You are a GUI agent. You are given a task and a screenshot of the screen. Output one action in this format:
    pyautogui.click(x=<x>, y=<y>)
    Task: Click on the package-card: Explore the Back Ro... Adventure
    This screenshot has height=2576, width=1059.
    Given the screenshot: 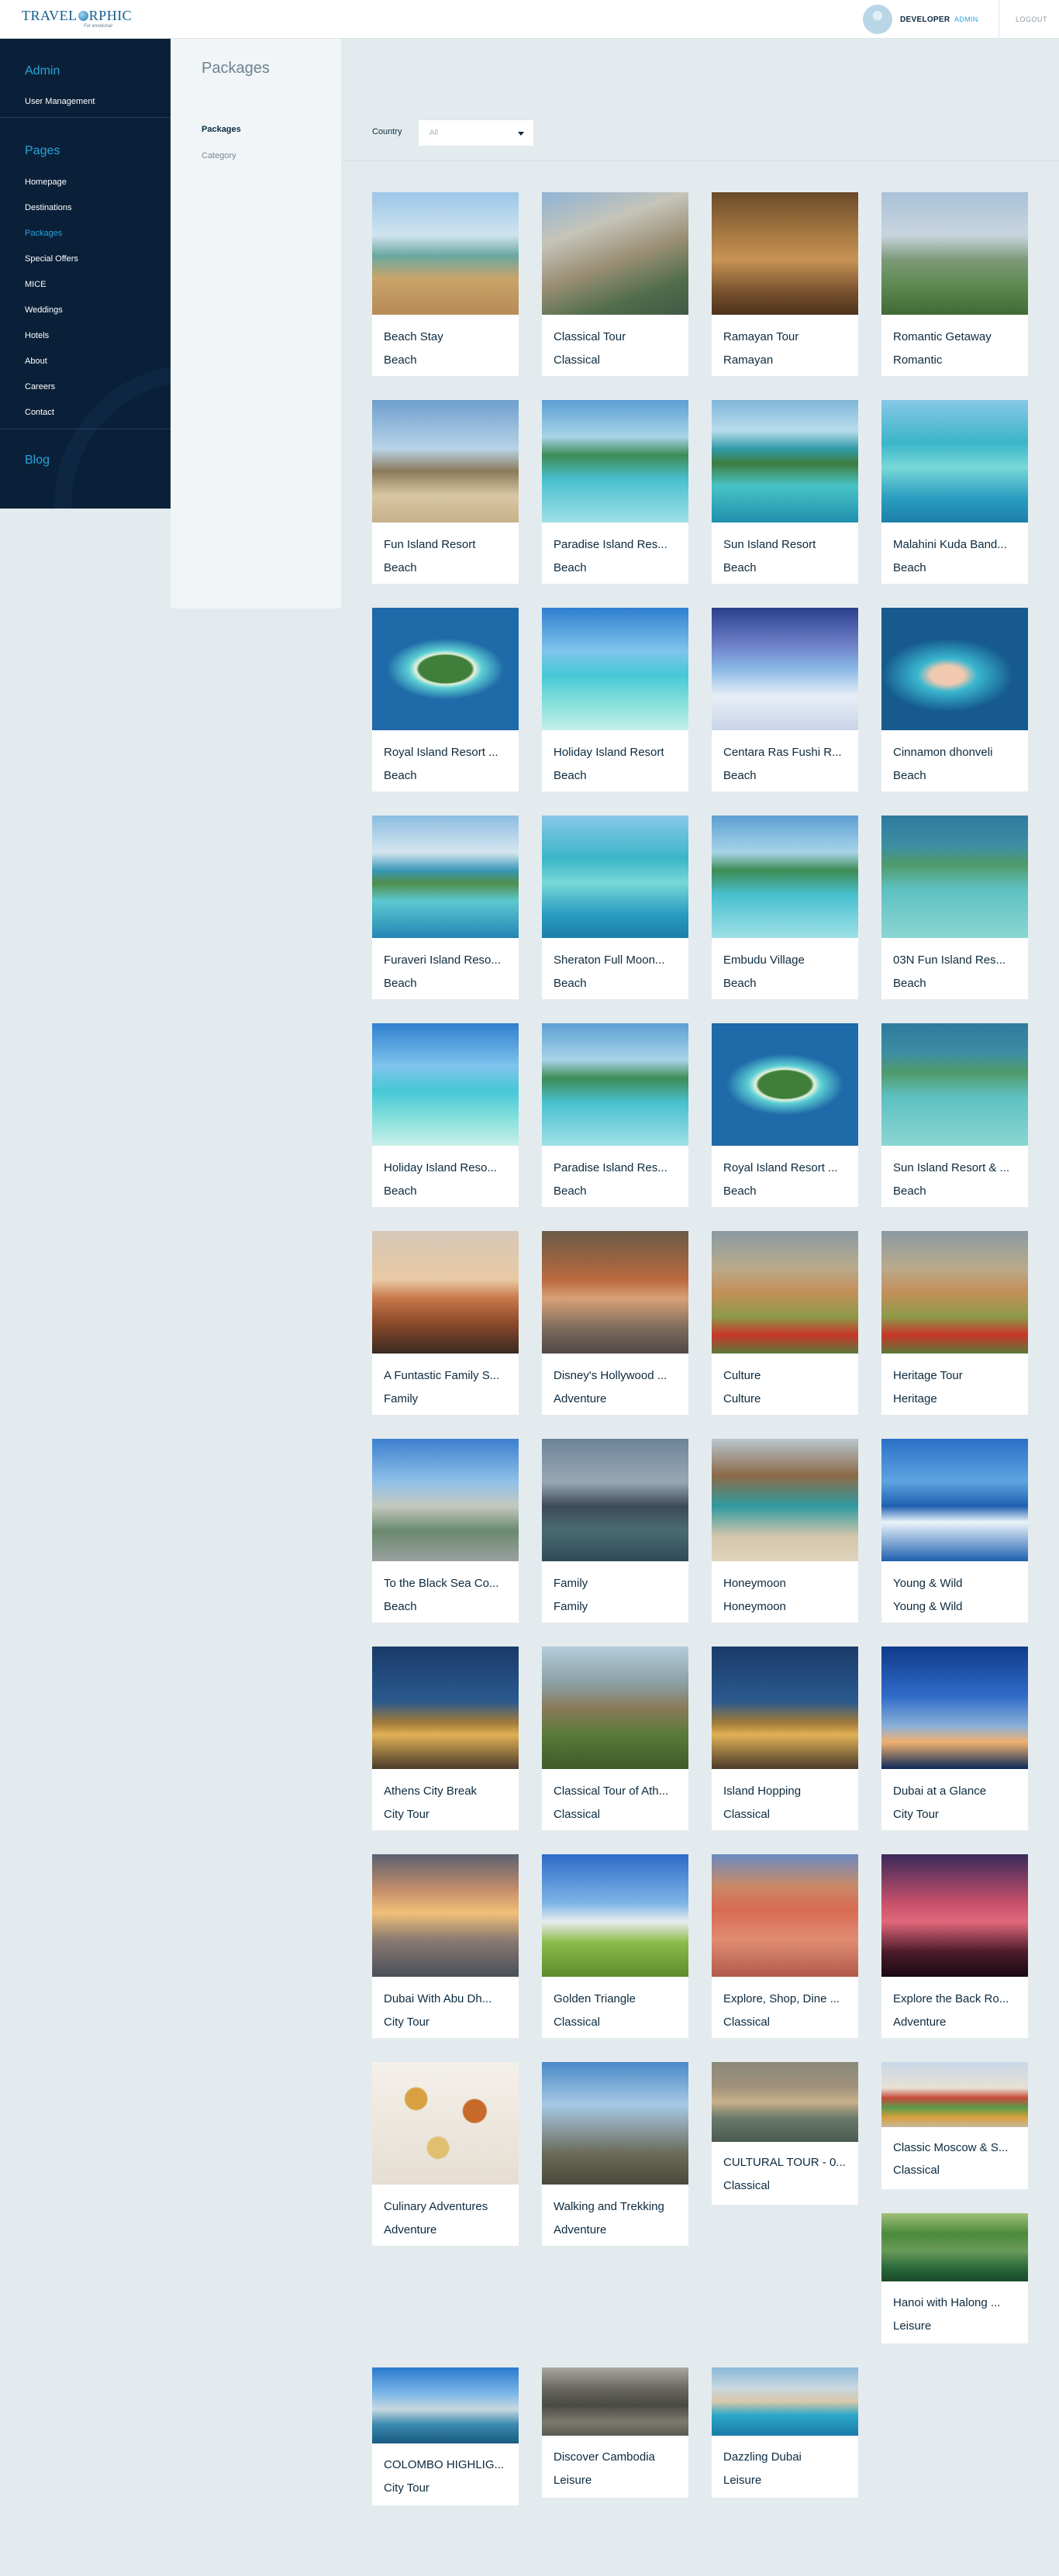 What is the action you would take?
    pyautogui.click(x=954, y=1946)
    